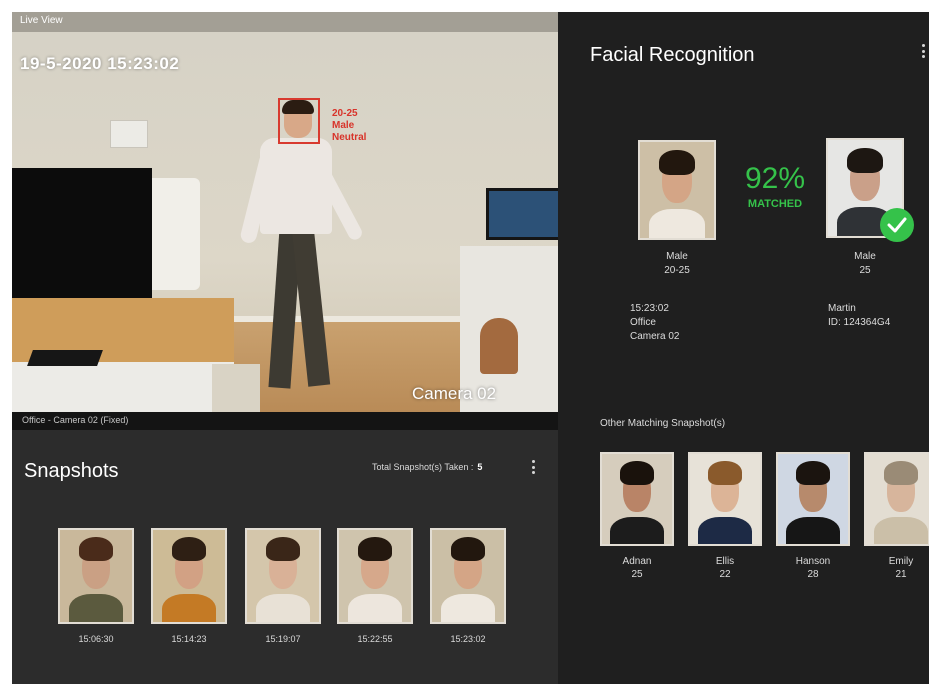 This screenshot has height=684, width=941. What do you see at coordinates (901, 574) in the screenshot?
I see `other-match-age: 21` at bounding box center [901, 574].